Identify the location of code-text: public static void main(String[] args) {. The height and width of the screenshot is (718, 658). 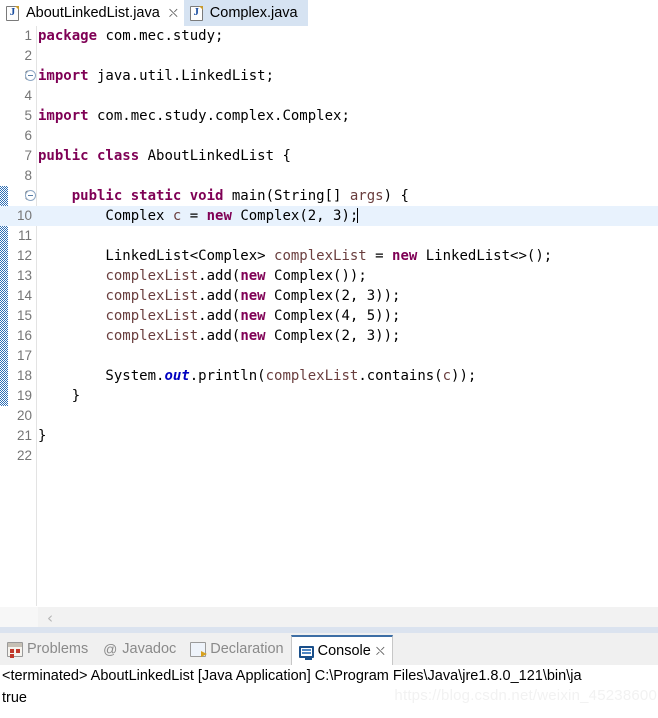
(240, 196).